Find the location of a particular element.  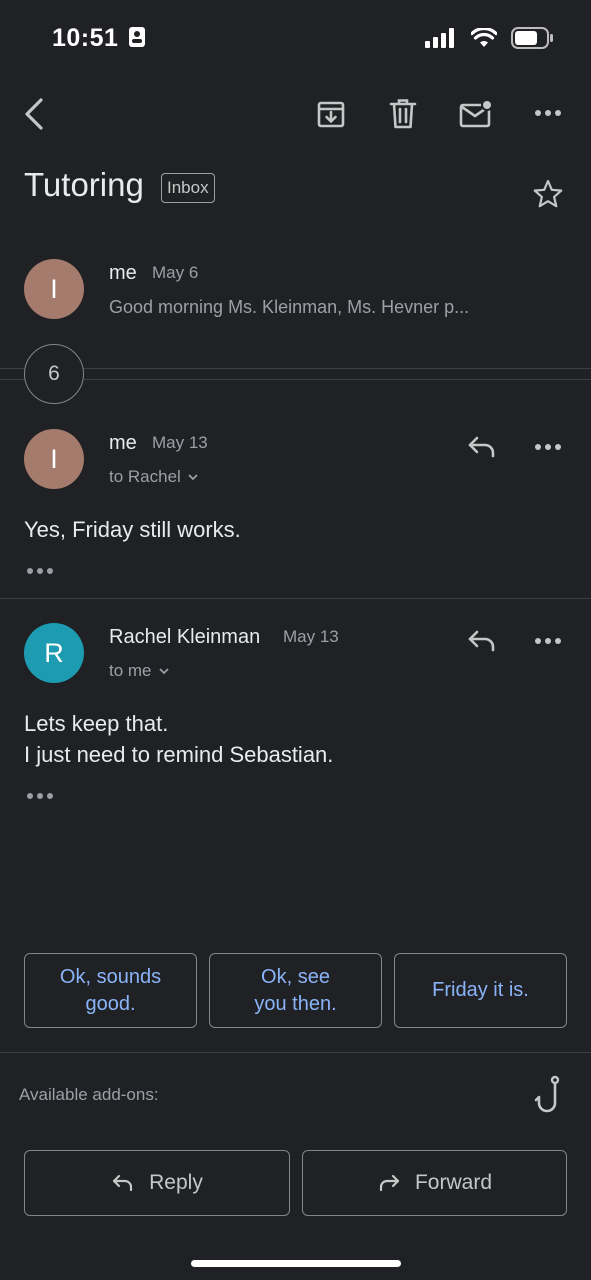

message-body: Yes, Friday still works. is located at coordinates (132, 529).